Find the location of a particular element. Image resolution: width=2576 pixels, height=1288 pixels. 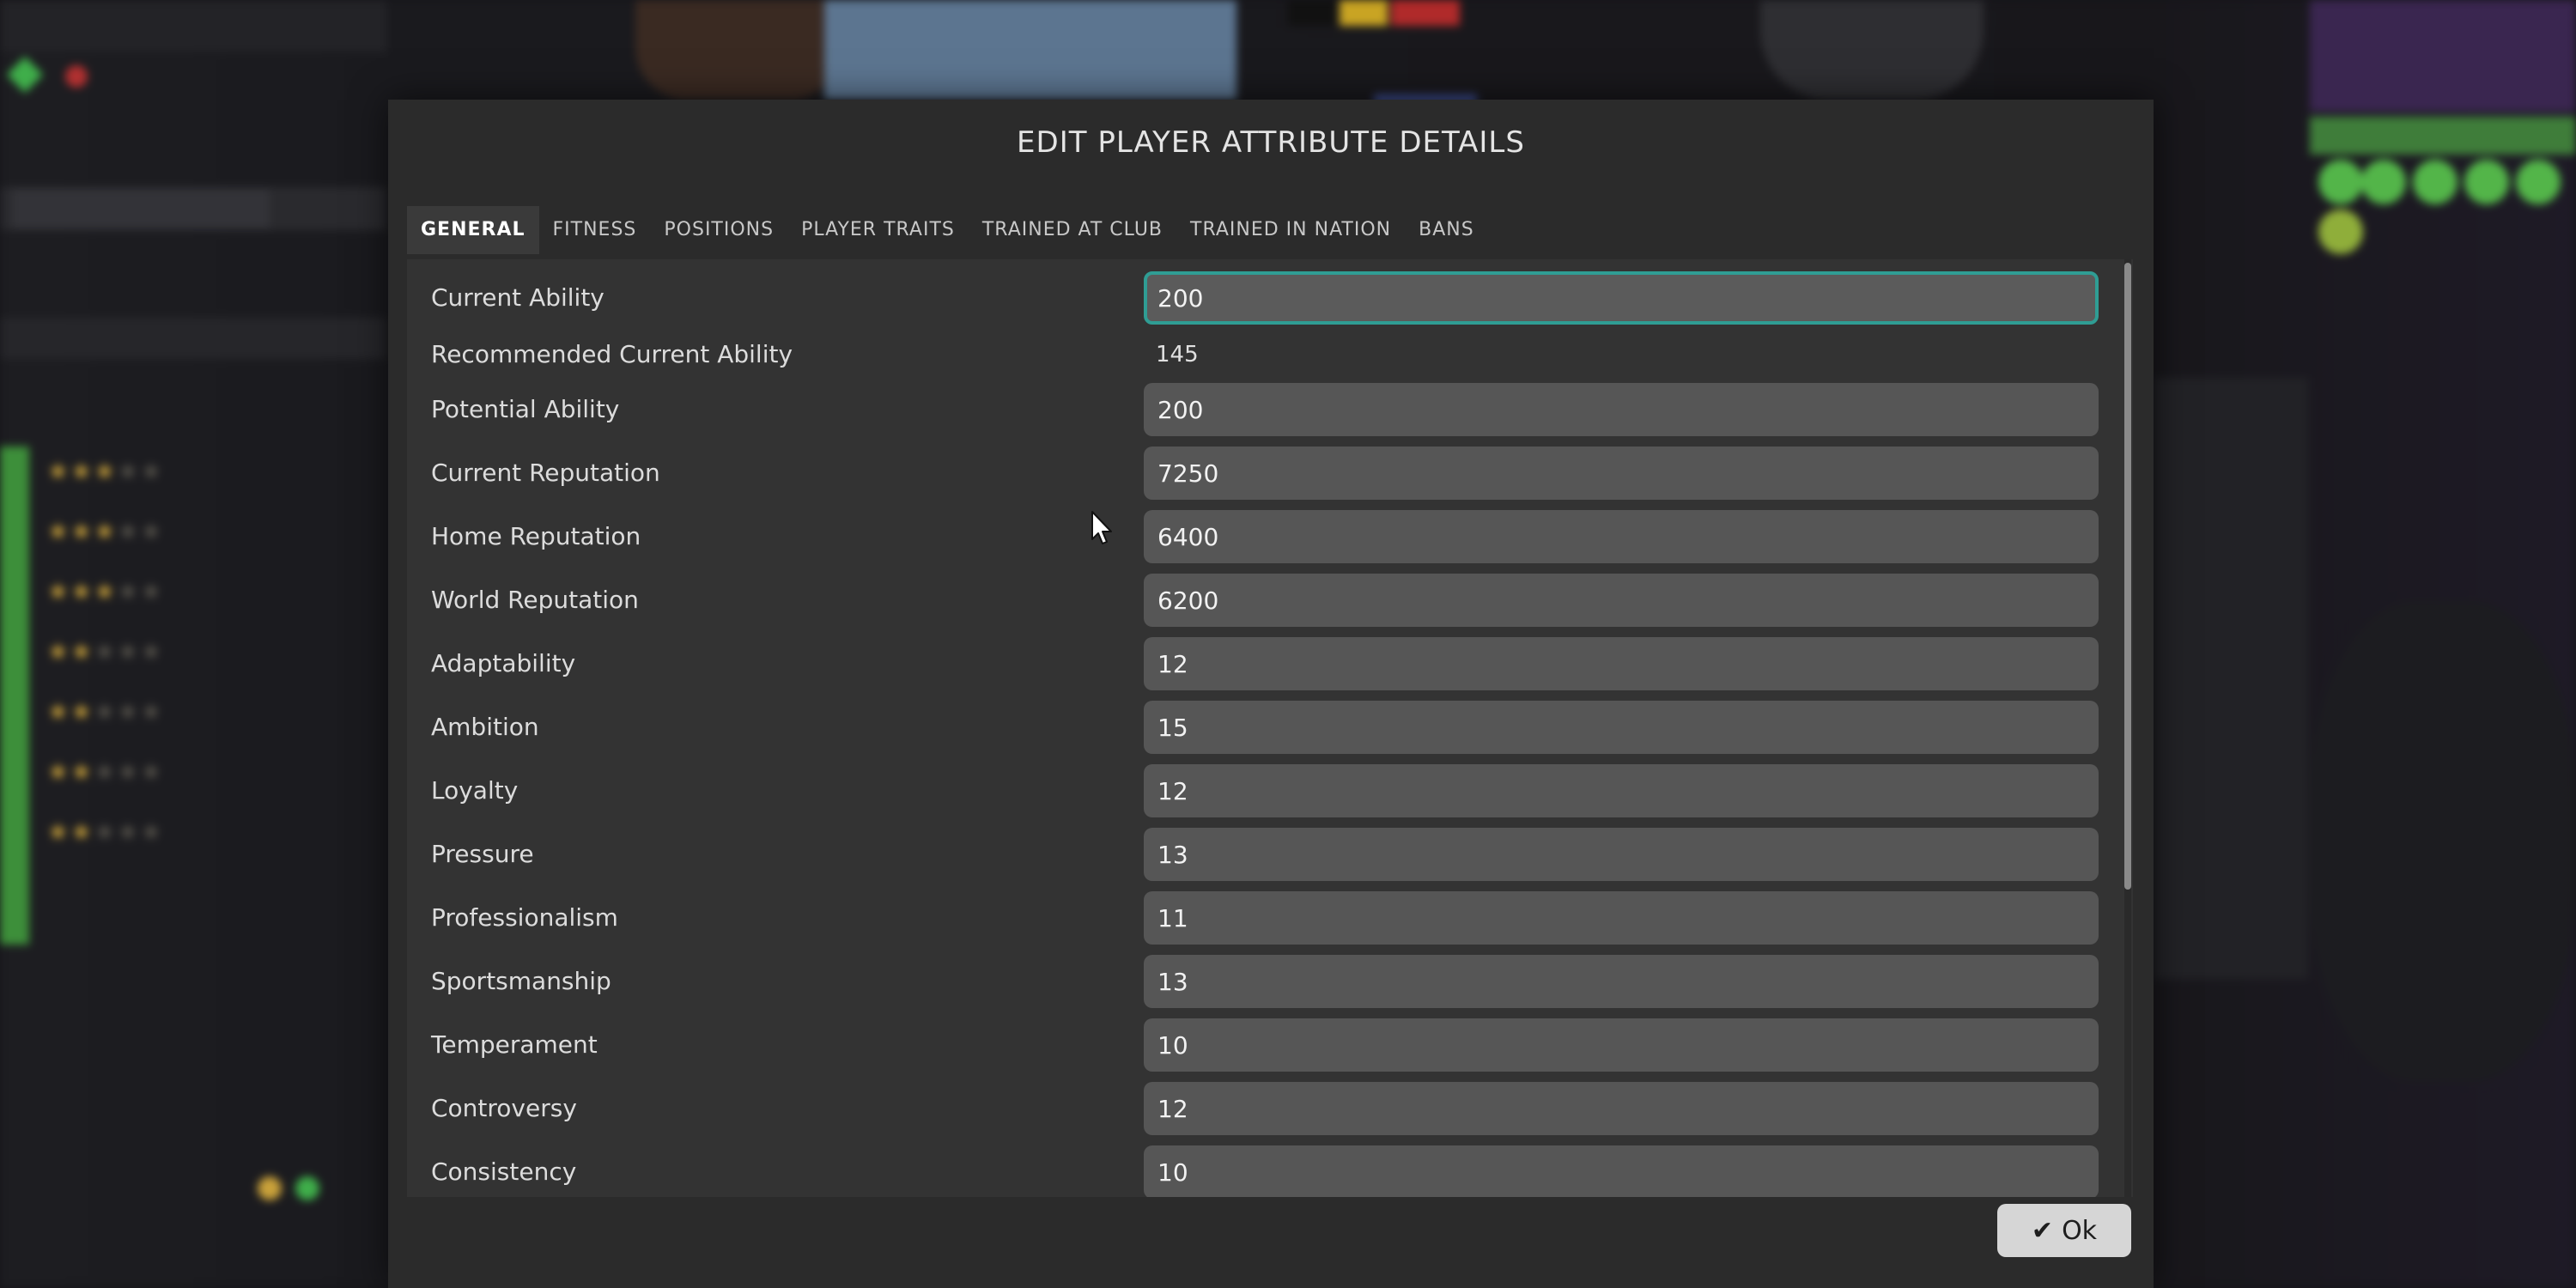

attribute-row: Professionalism is located at coordinates (1257, 918).